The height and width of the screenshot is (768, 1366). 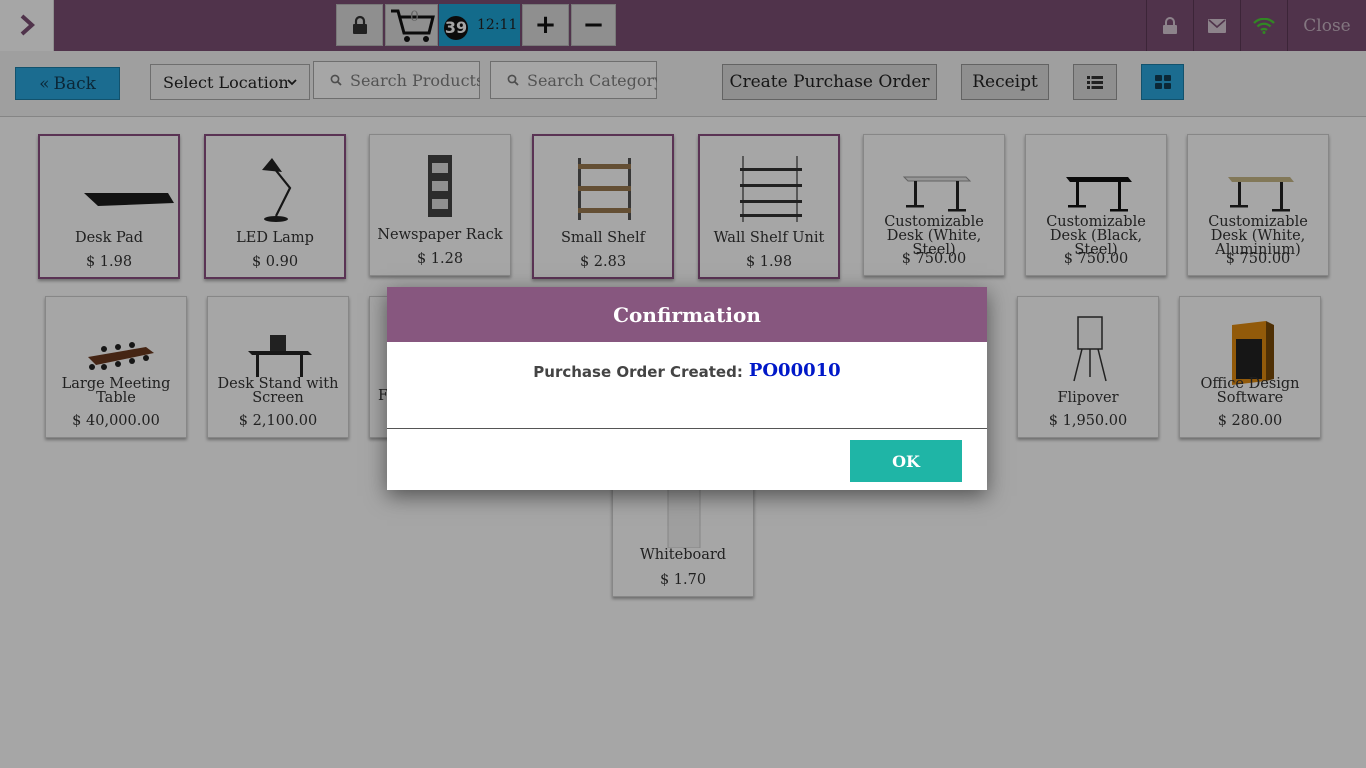 What do you see at coordinates (906, 461) in the screenshot?
I see `ok-button: OK` at bounding box center [906, 461].